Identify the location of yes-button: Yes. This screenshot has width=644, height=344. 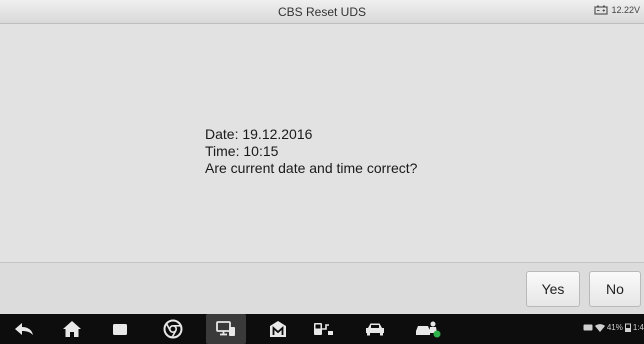
(553, 289).